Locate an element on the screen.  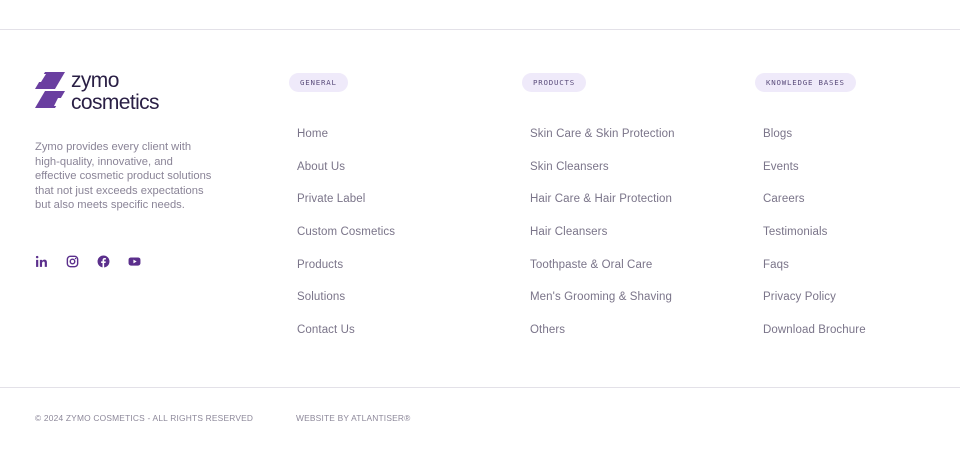
instagram-link is located at coordinates (72, 261).